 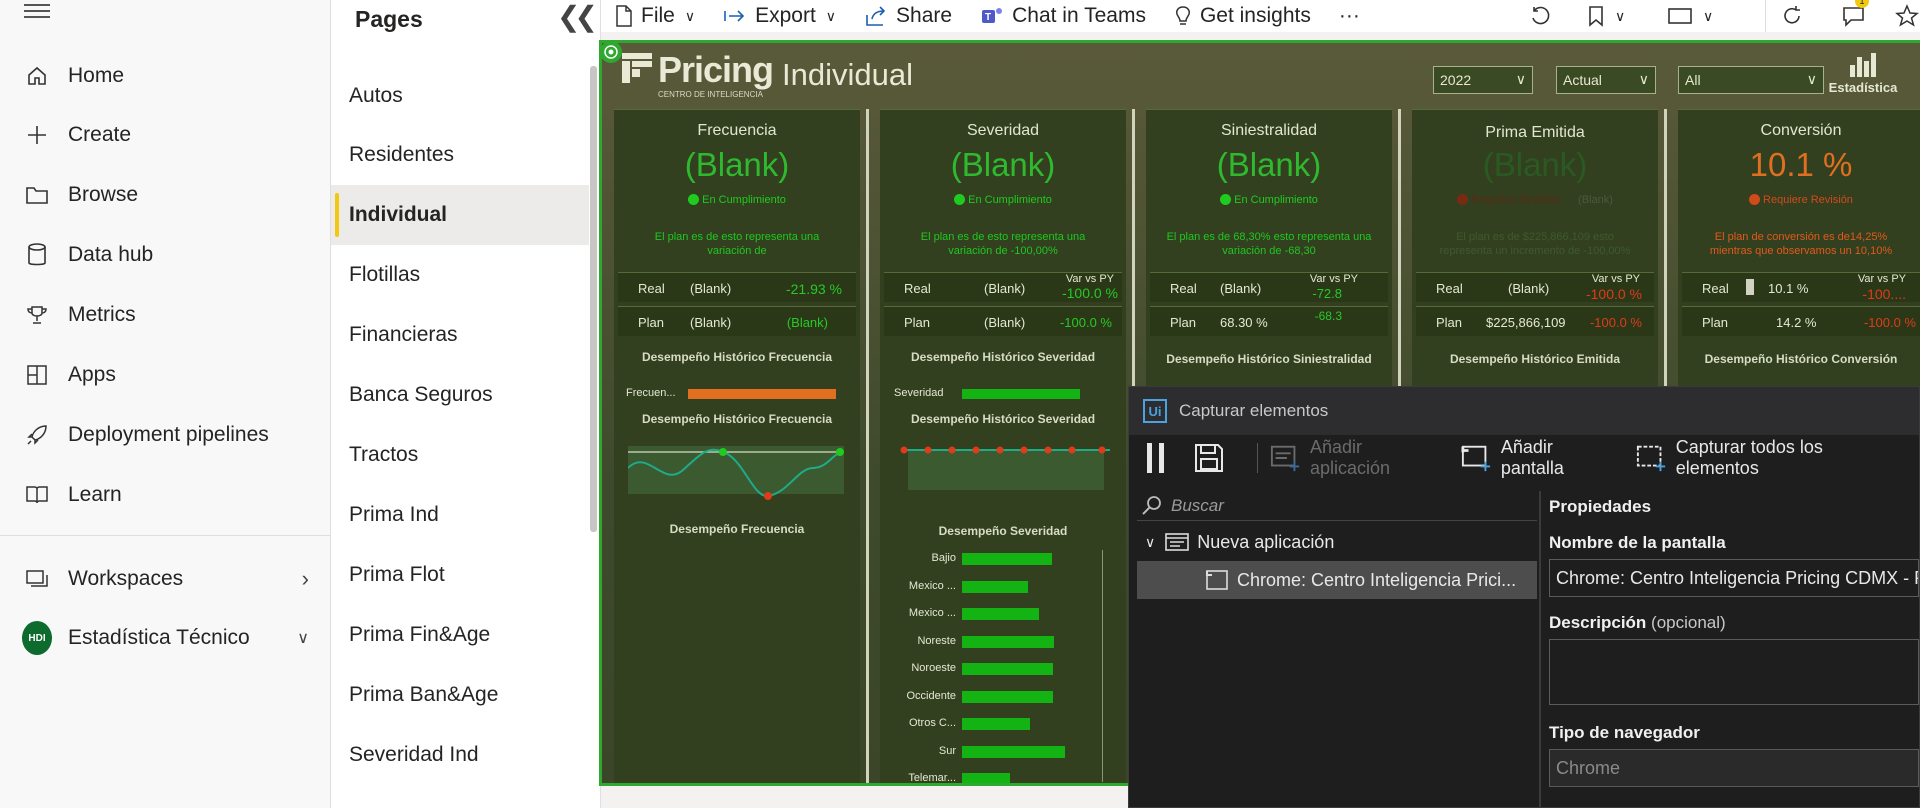 I want to click on description-field, so click(x=1734, y=672).